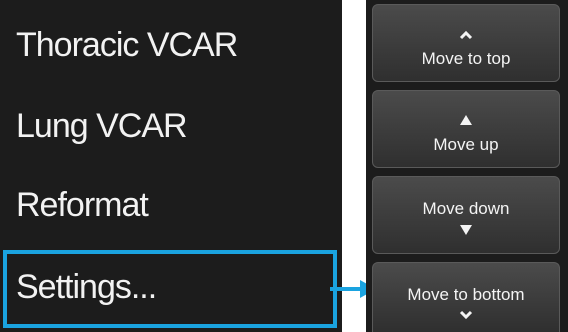 Image resolution: width=568 pixels, height=332 pixels. Describe the element at coordinates (466, 58) in the screenshot. I see `move-to-top-label: Move to top` at that location.